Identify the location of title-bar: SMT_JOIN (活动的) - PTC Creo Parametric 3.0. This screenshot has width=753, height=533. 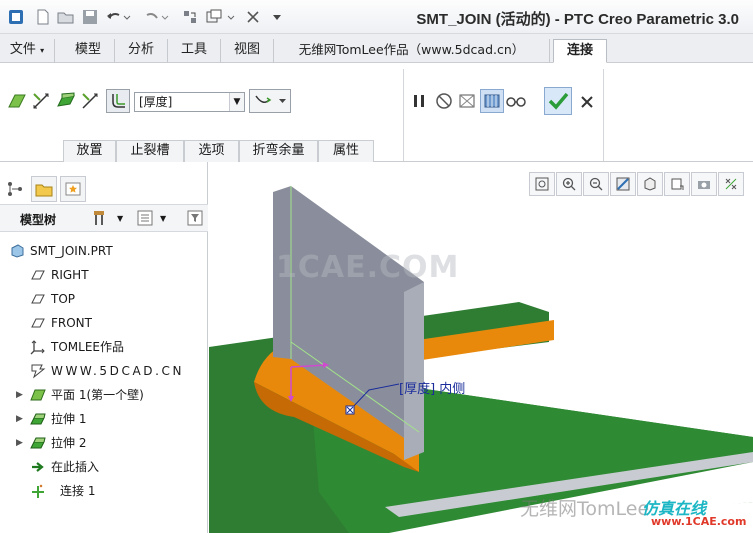
(376, 17).